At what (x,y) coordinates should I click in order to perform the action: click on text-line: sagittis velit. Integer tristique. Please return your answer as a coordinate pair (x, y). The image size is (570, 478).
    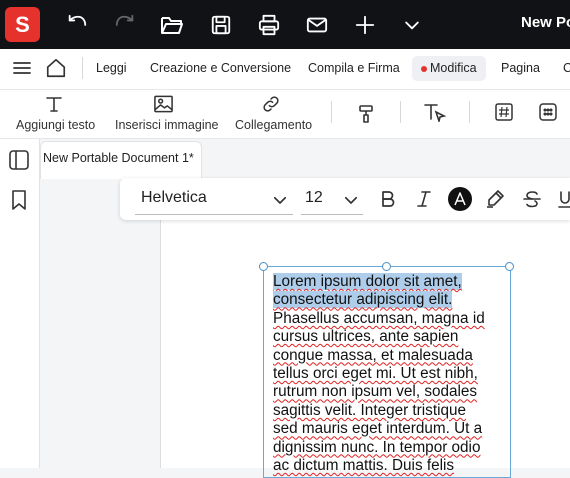
    Looking at the image, I should click on (389, 411).